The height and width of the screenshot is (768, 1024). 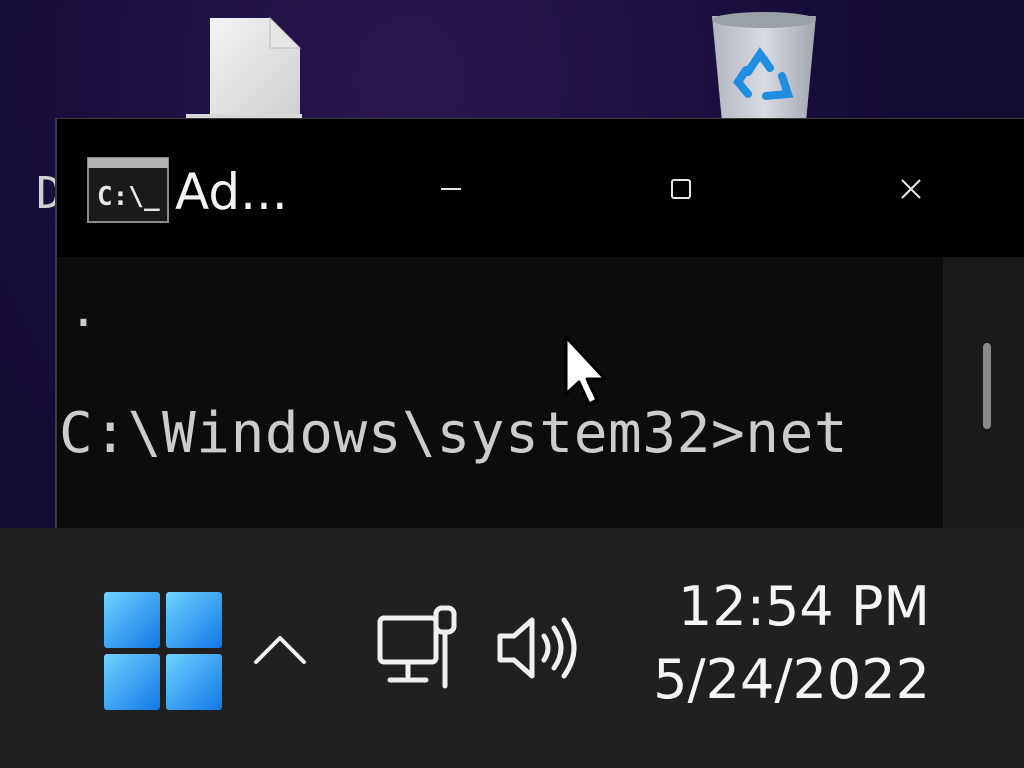 I want to click on windows-start-icon, so click(x=163, y=651).